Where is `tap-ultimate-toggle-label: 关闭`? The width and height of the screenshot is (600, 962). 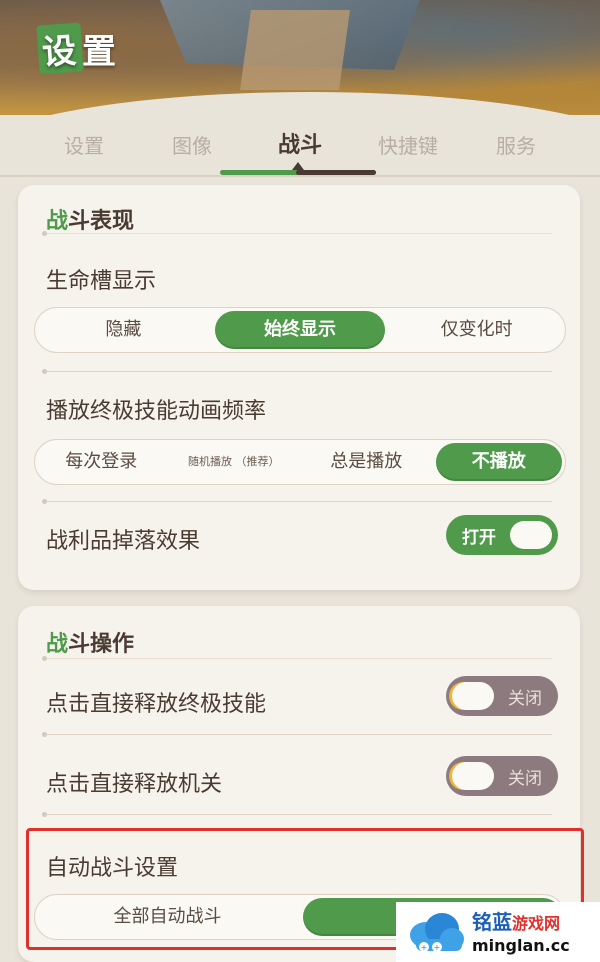 tap-ultimate-toggle-label: 关闭 is located at coordinates (525, 698).